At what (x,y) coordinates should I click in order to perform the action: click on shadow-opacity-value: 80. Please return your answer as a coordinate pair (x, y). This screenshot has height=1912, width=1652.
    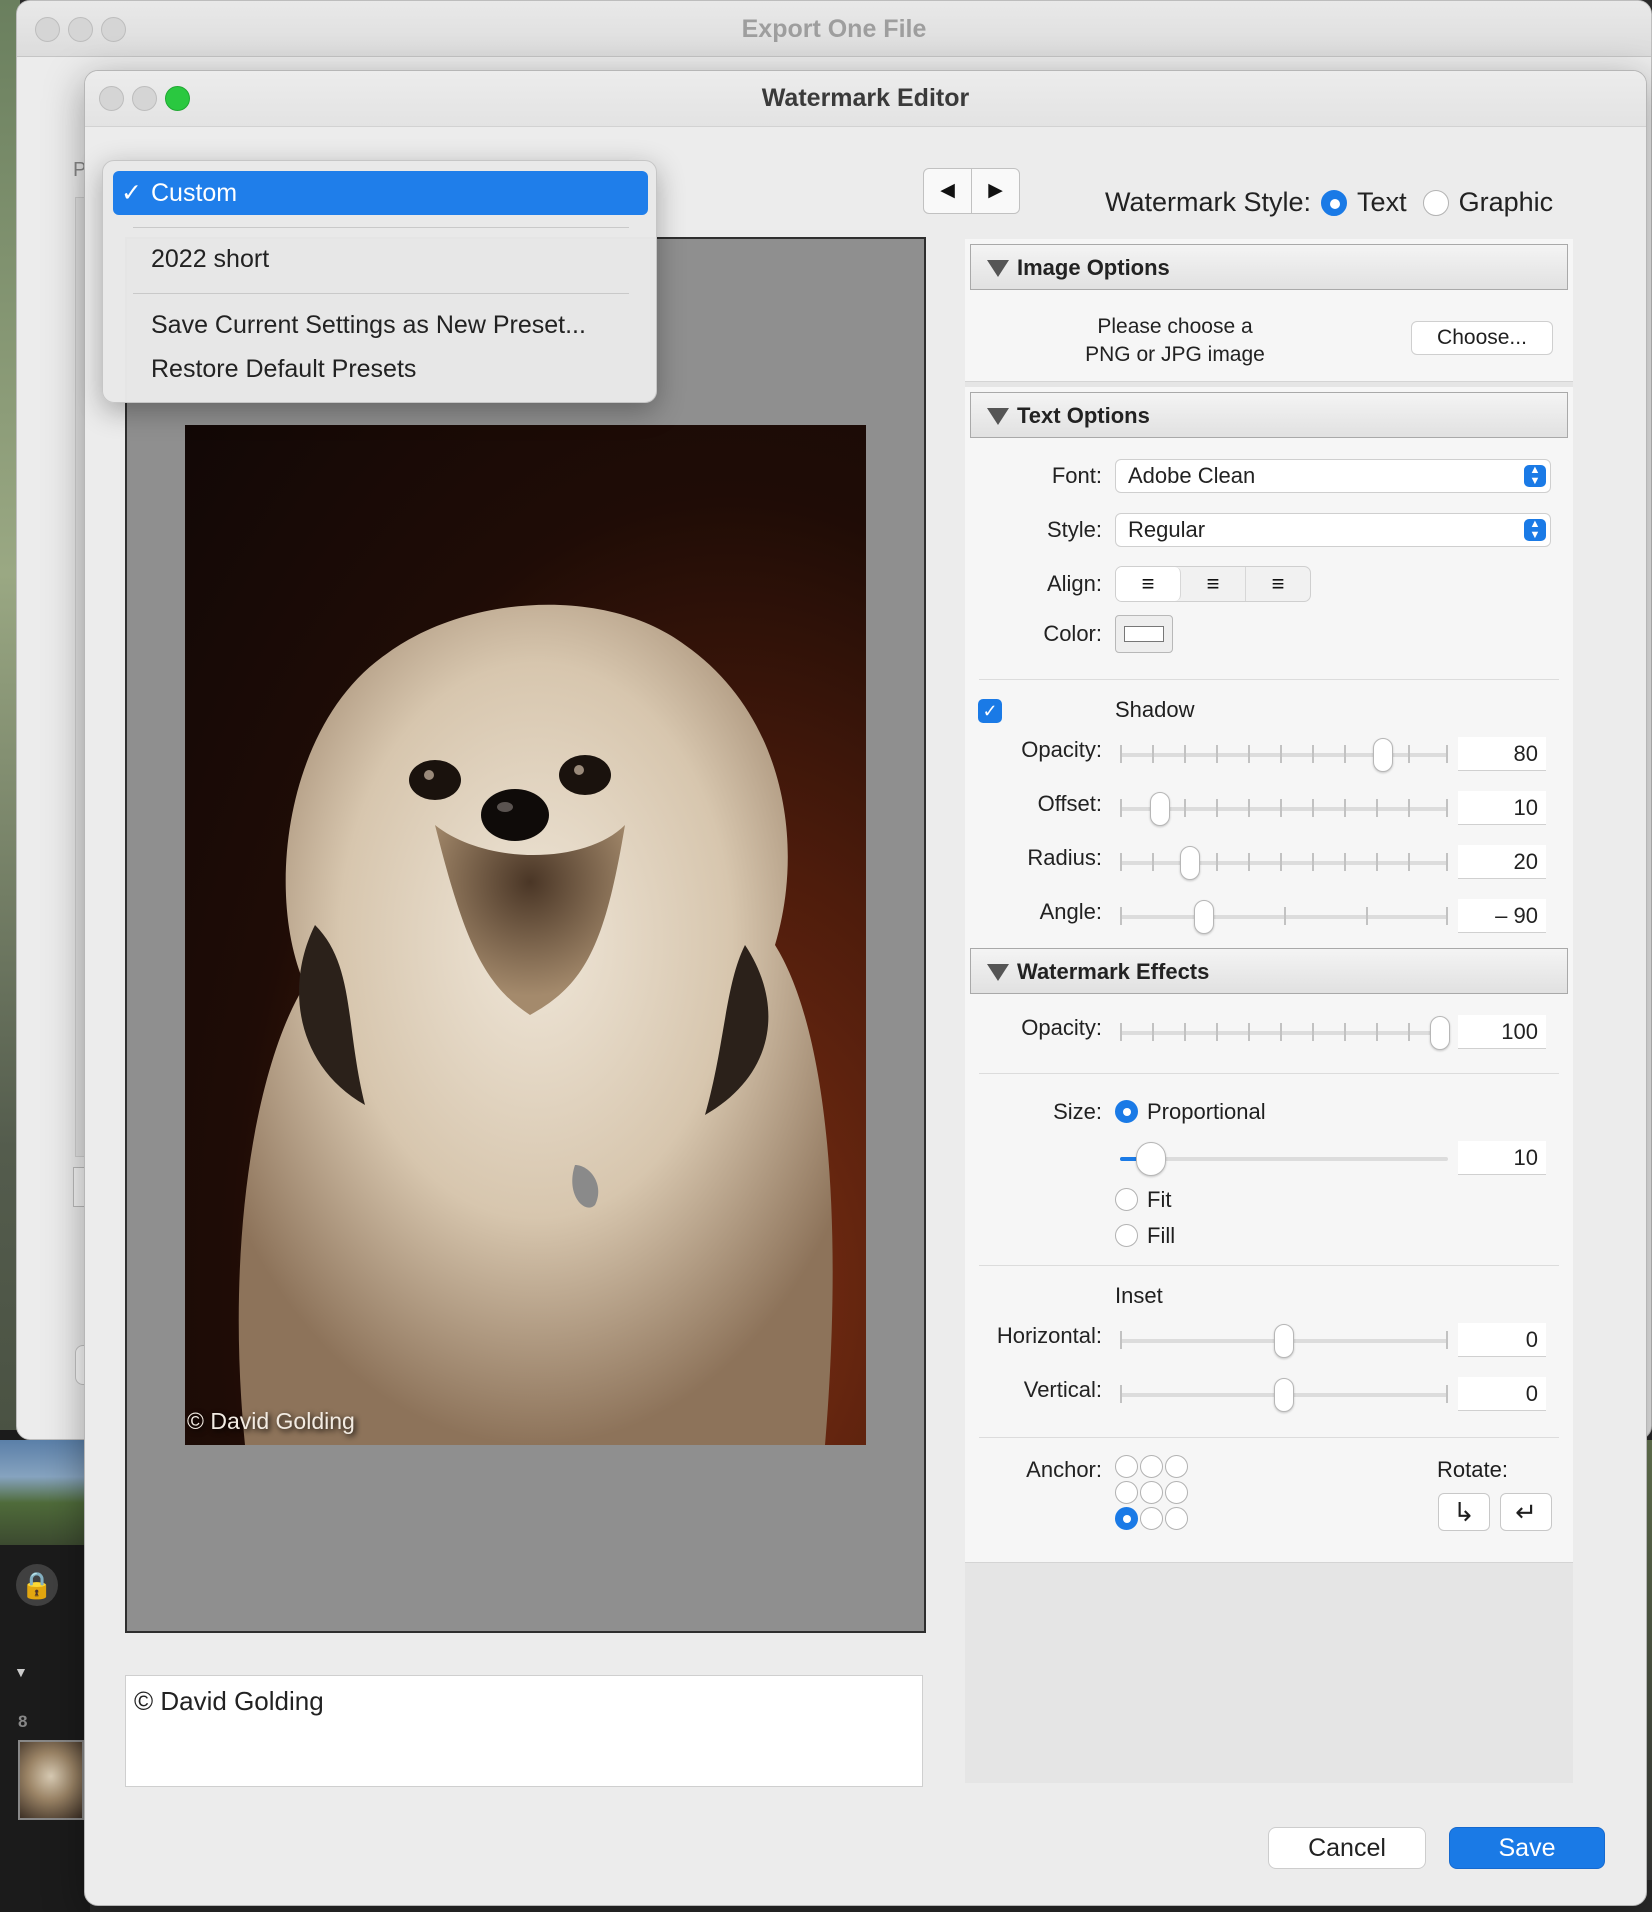
    Looking at the image, I should click on (1502, 754).